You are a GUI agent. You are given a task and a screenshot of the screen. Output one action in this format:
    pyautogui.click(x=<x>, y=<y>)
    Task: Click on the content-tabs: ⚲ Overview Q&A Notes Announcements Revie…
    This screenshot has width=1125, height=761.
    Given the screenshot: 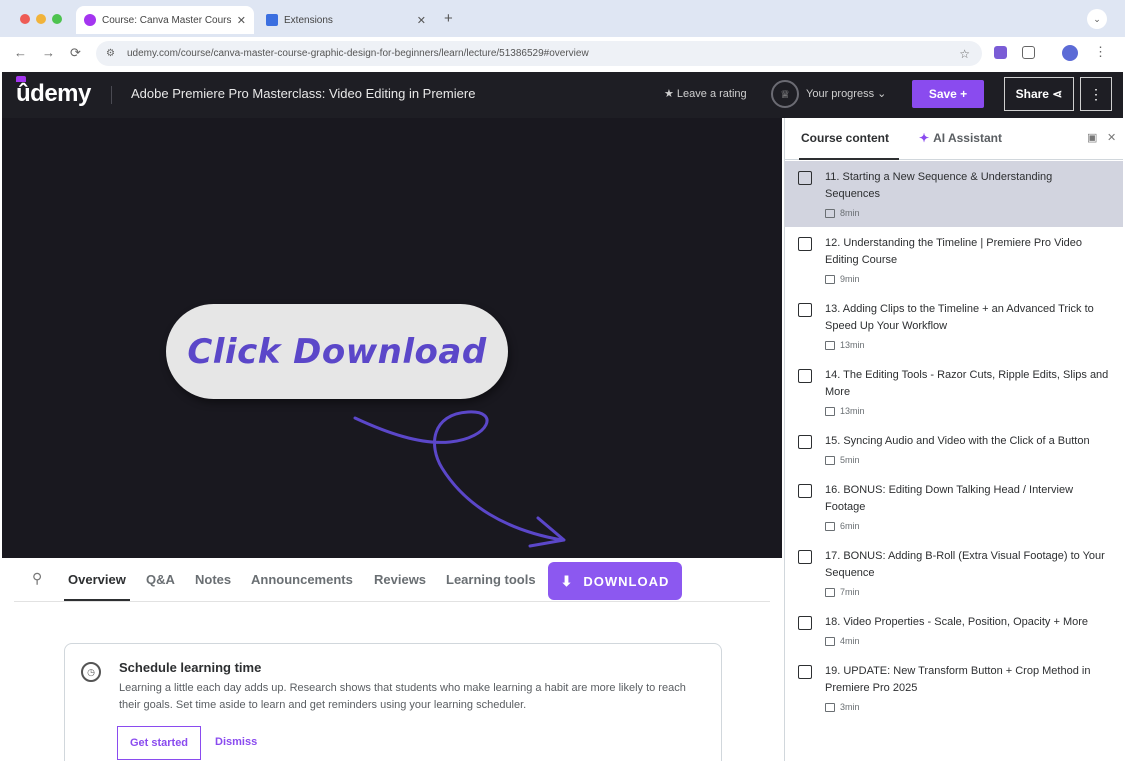 What is the action you would take?
    pyautogui.click(x=392, y=580)
    